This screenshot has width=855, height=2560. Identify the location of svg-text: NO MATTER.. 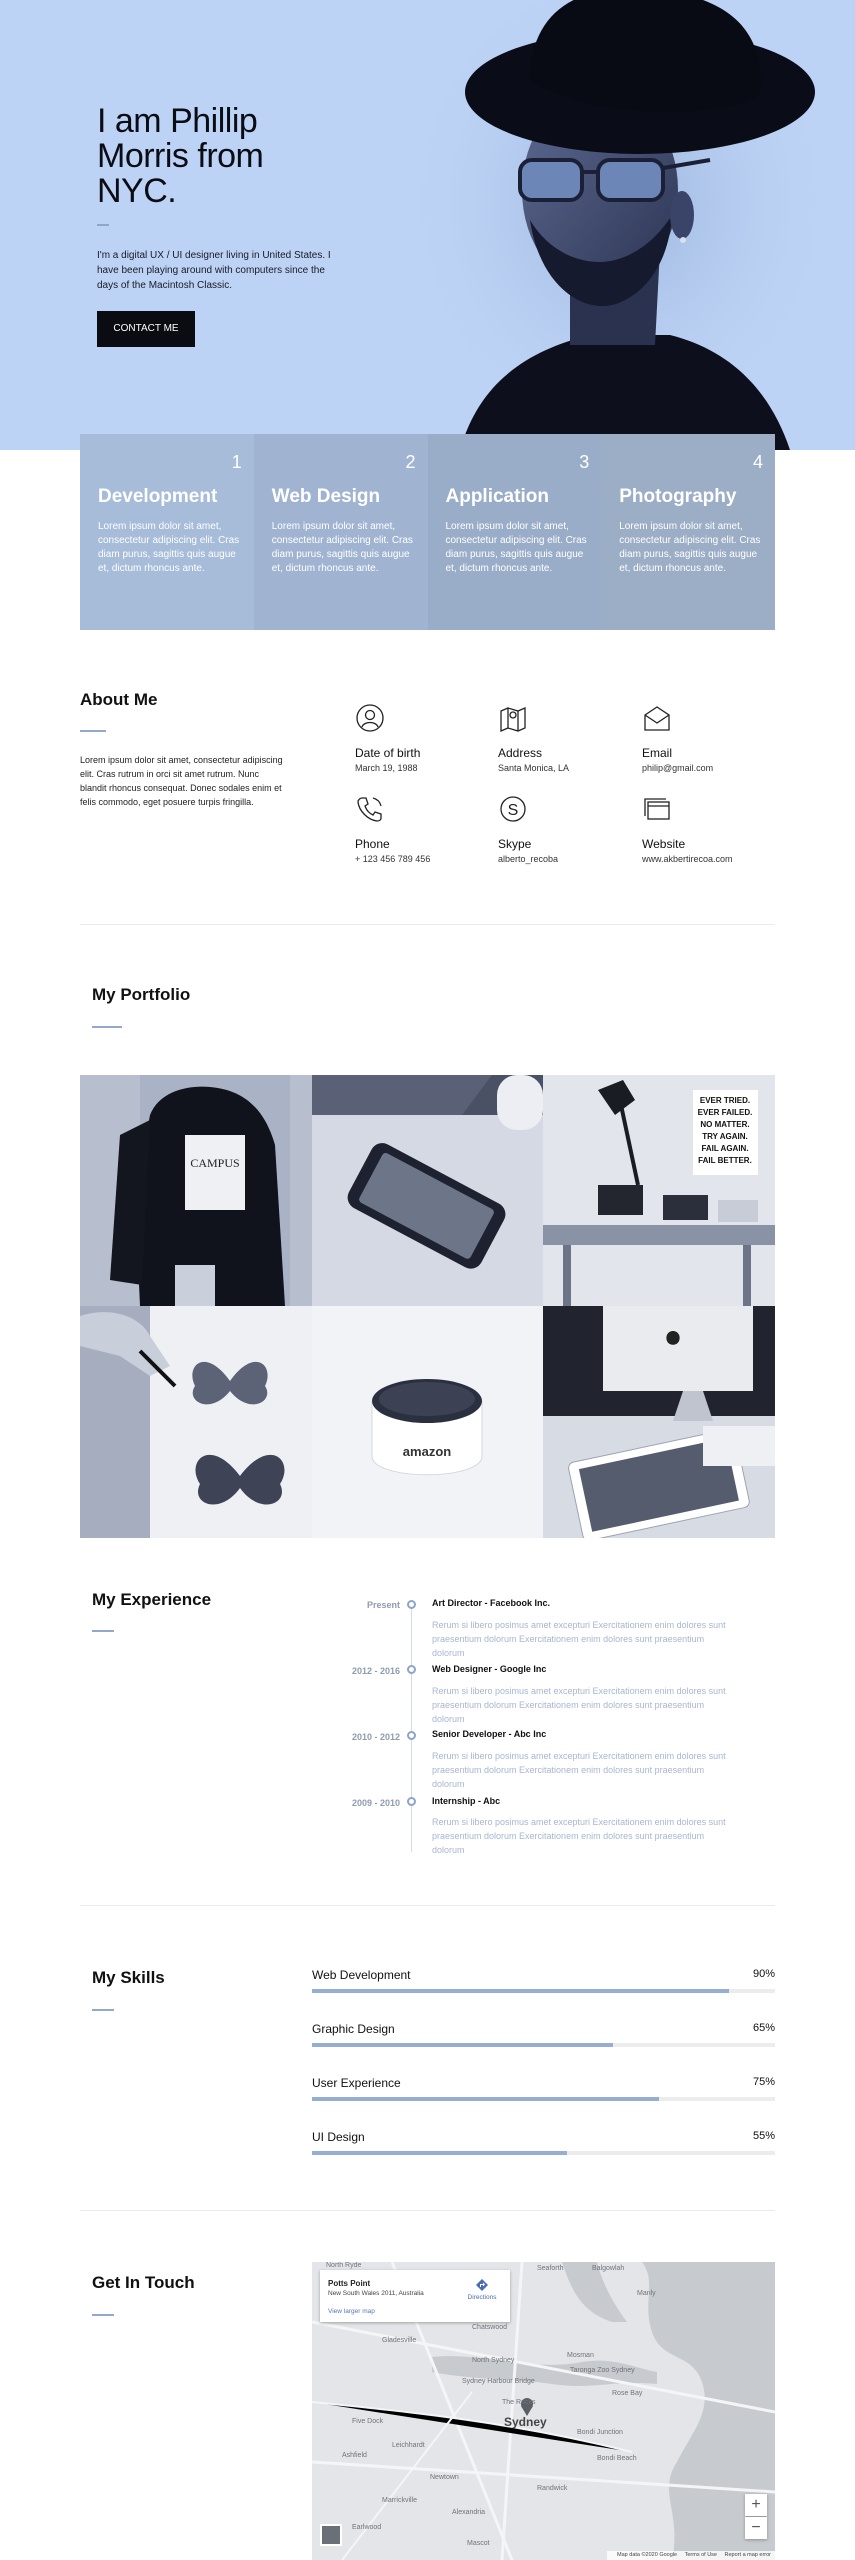
(724, 1124).